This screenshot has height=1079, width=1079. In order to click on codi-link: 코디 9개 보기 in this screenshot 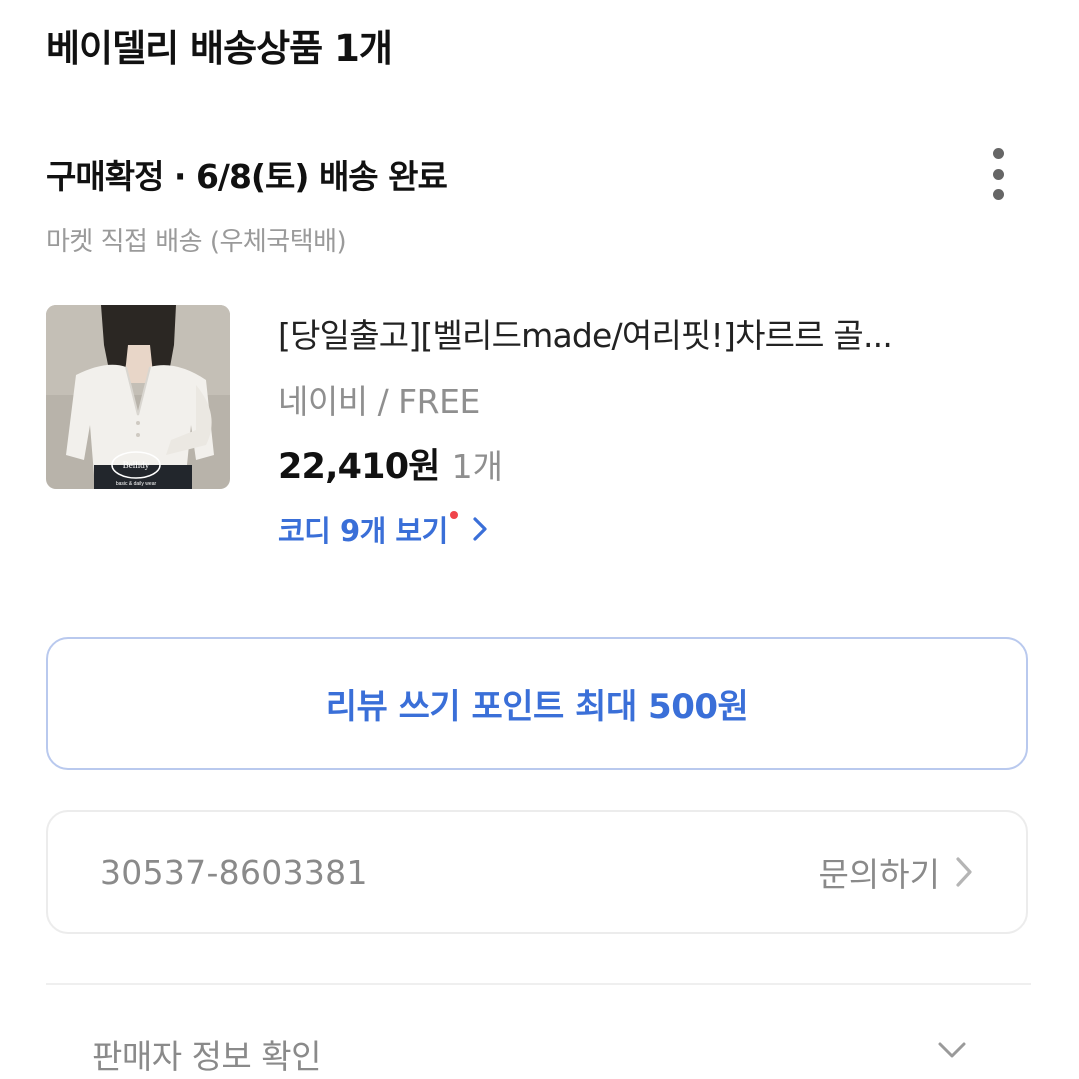, I will do `click(383, 529)`.